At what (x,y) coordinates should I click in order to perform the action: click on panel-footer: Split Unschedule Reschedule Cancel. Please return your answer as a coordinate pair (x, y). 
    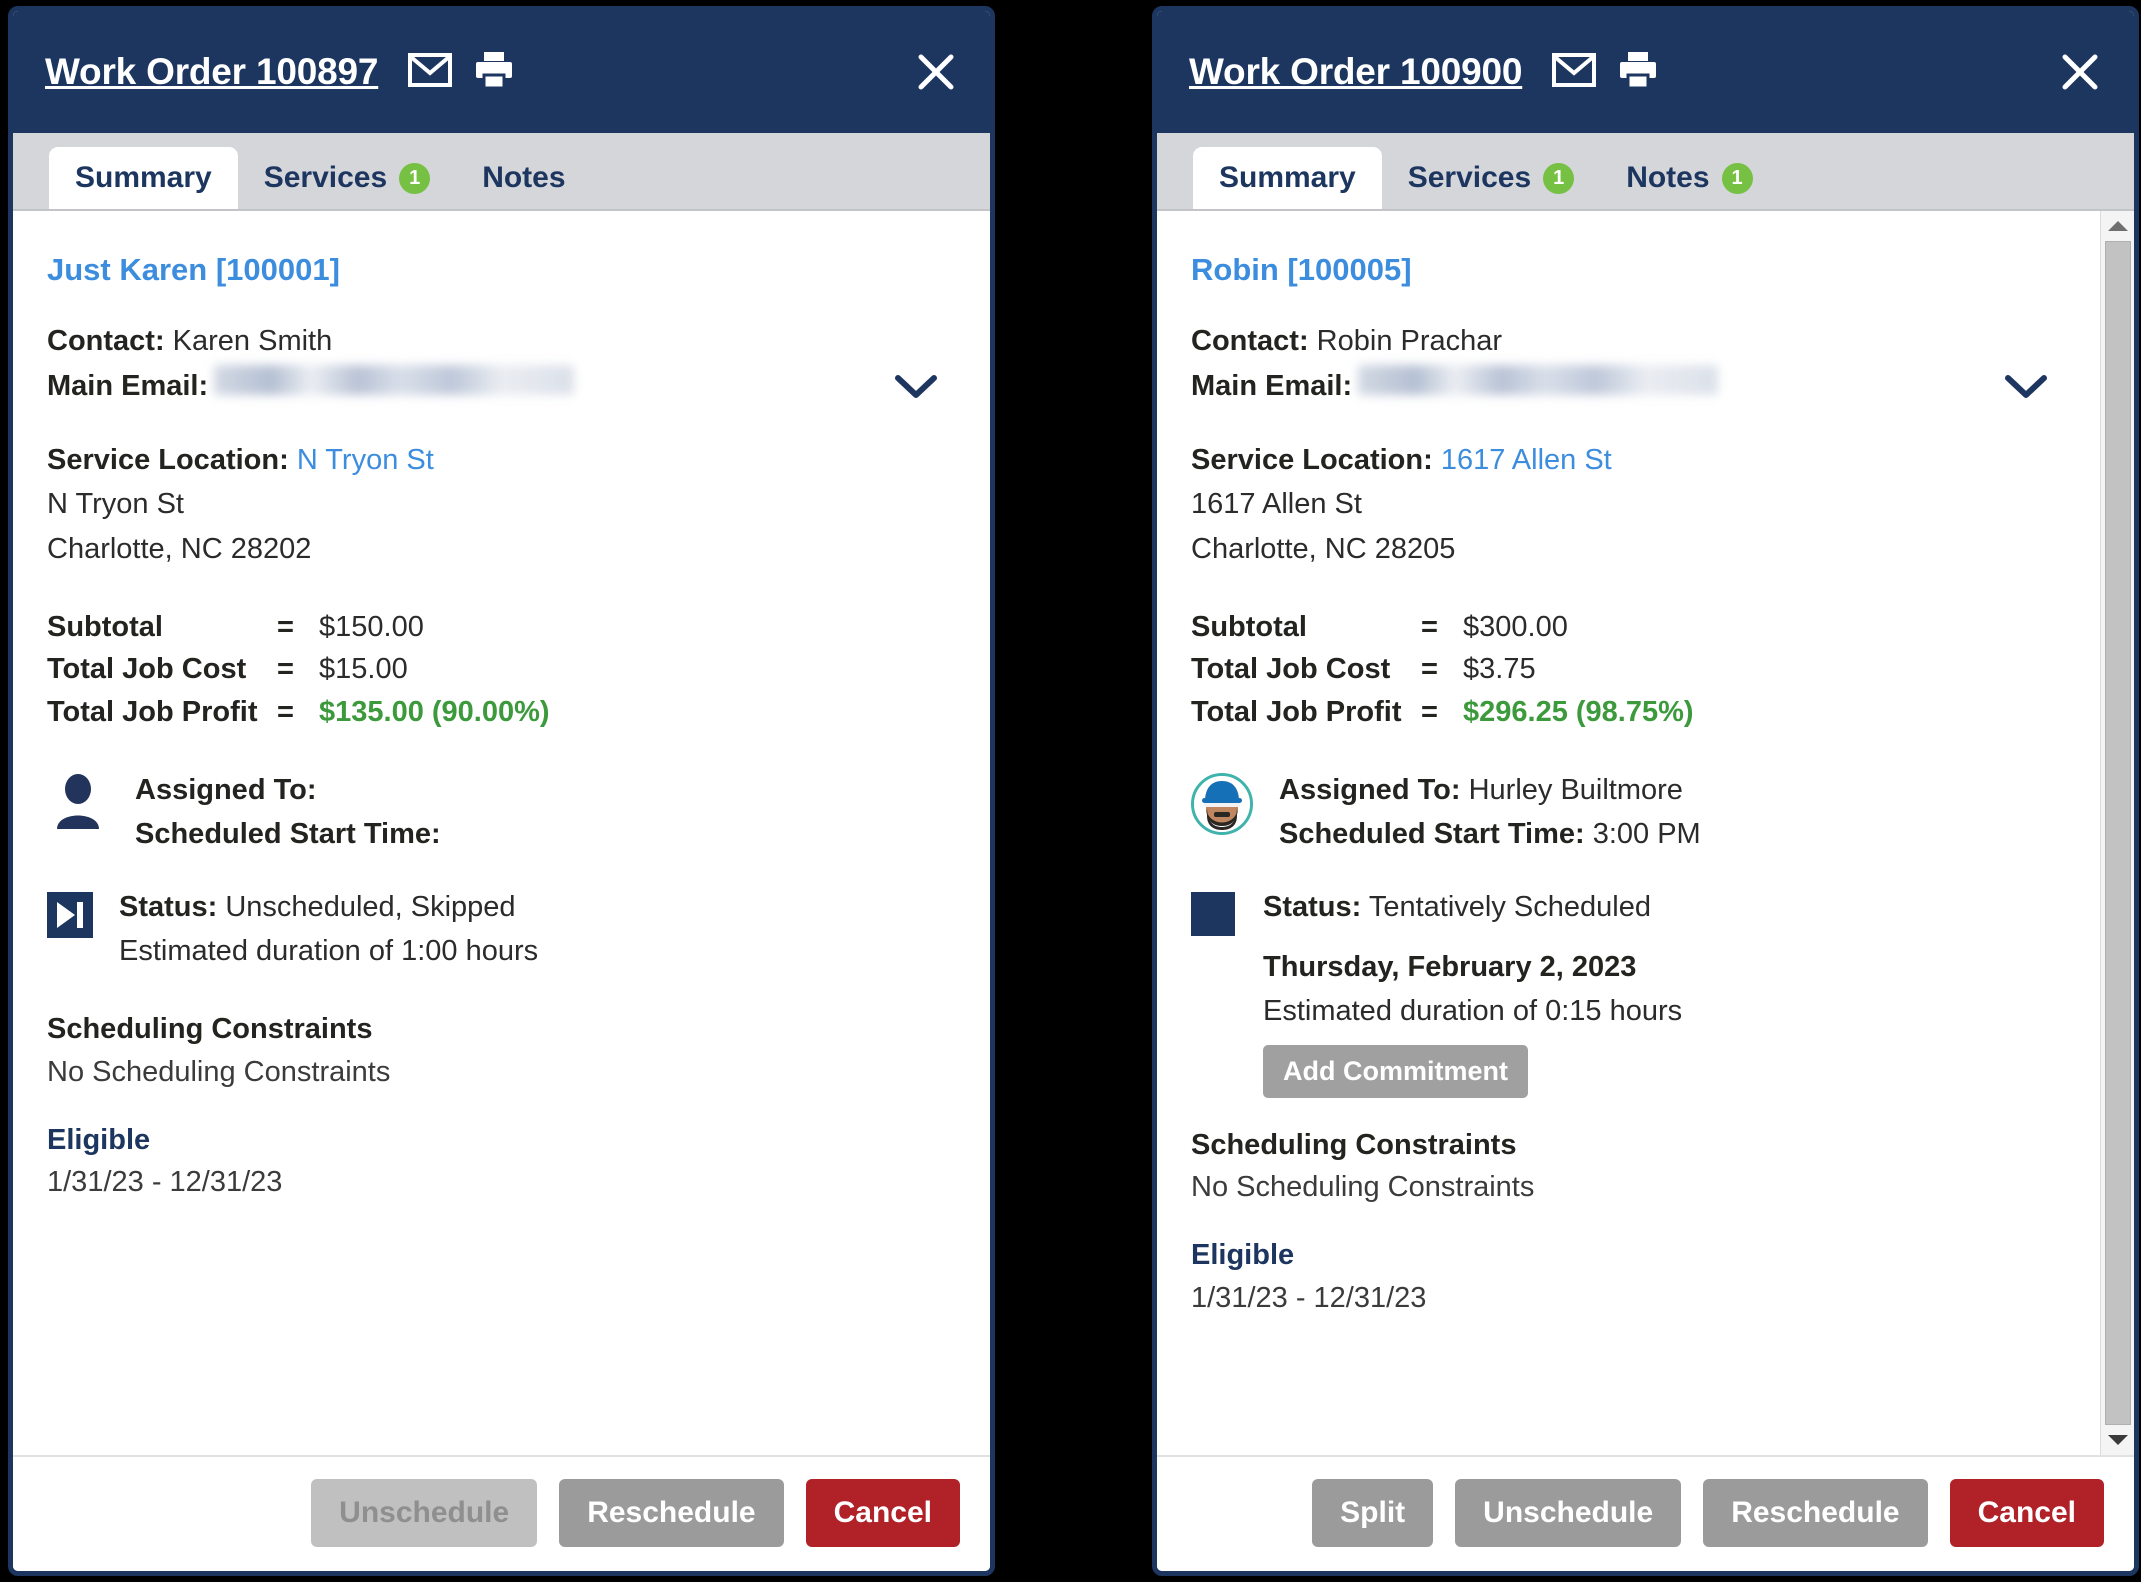
    Looking at the image, I should click on (1645, 1513).